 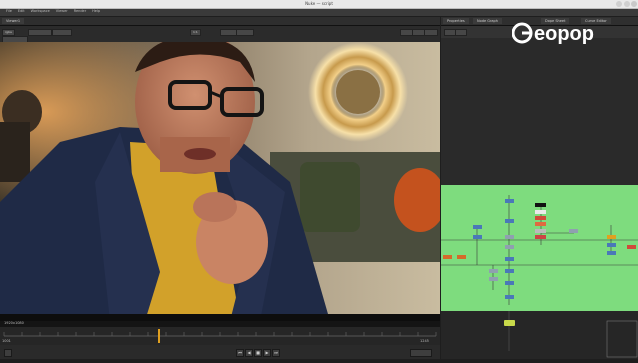 I want to click on close-button, so click(x=634, y=4).